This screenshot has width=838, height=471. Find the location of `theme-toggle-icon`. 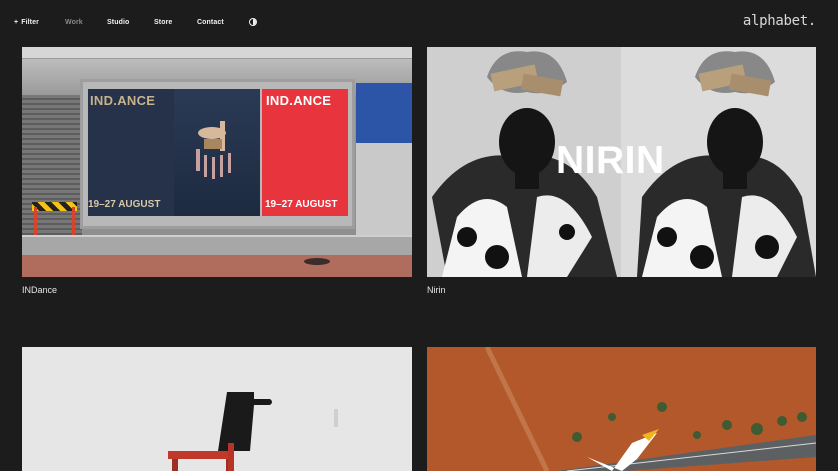

theme-toggle-icon is located at coordinates (253, 22).